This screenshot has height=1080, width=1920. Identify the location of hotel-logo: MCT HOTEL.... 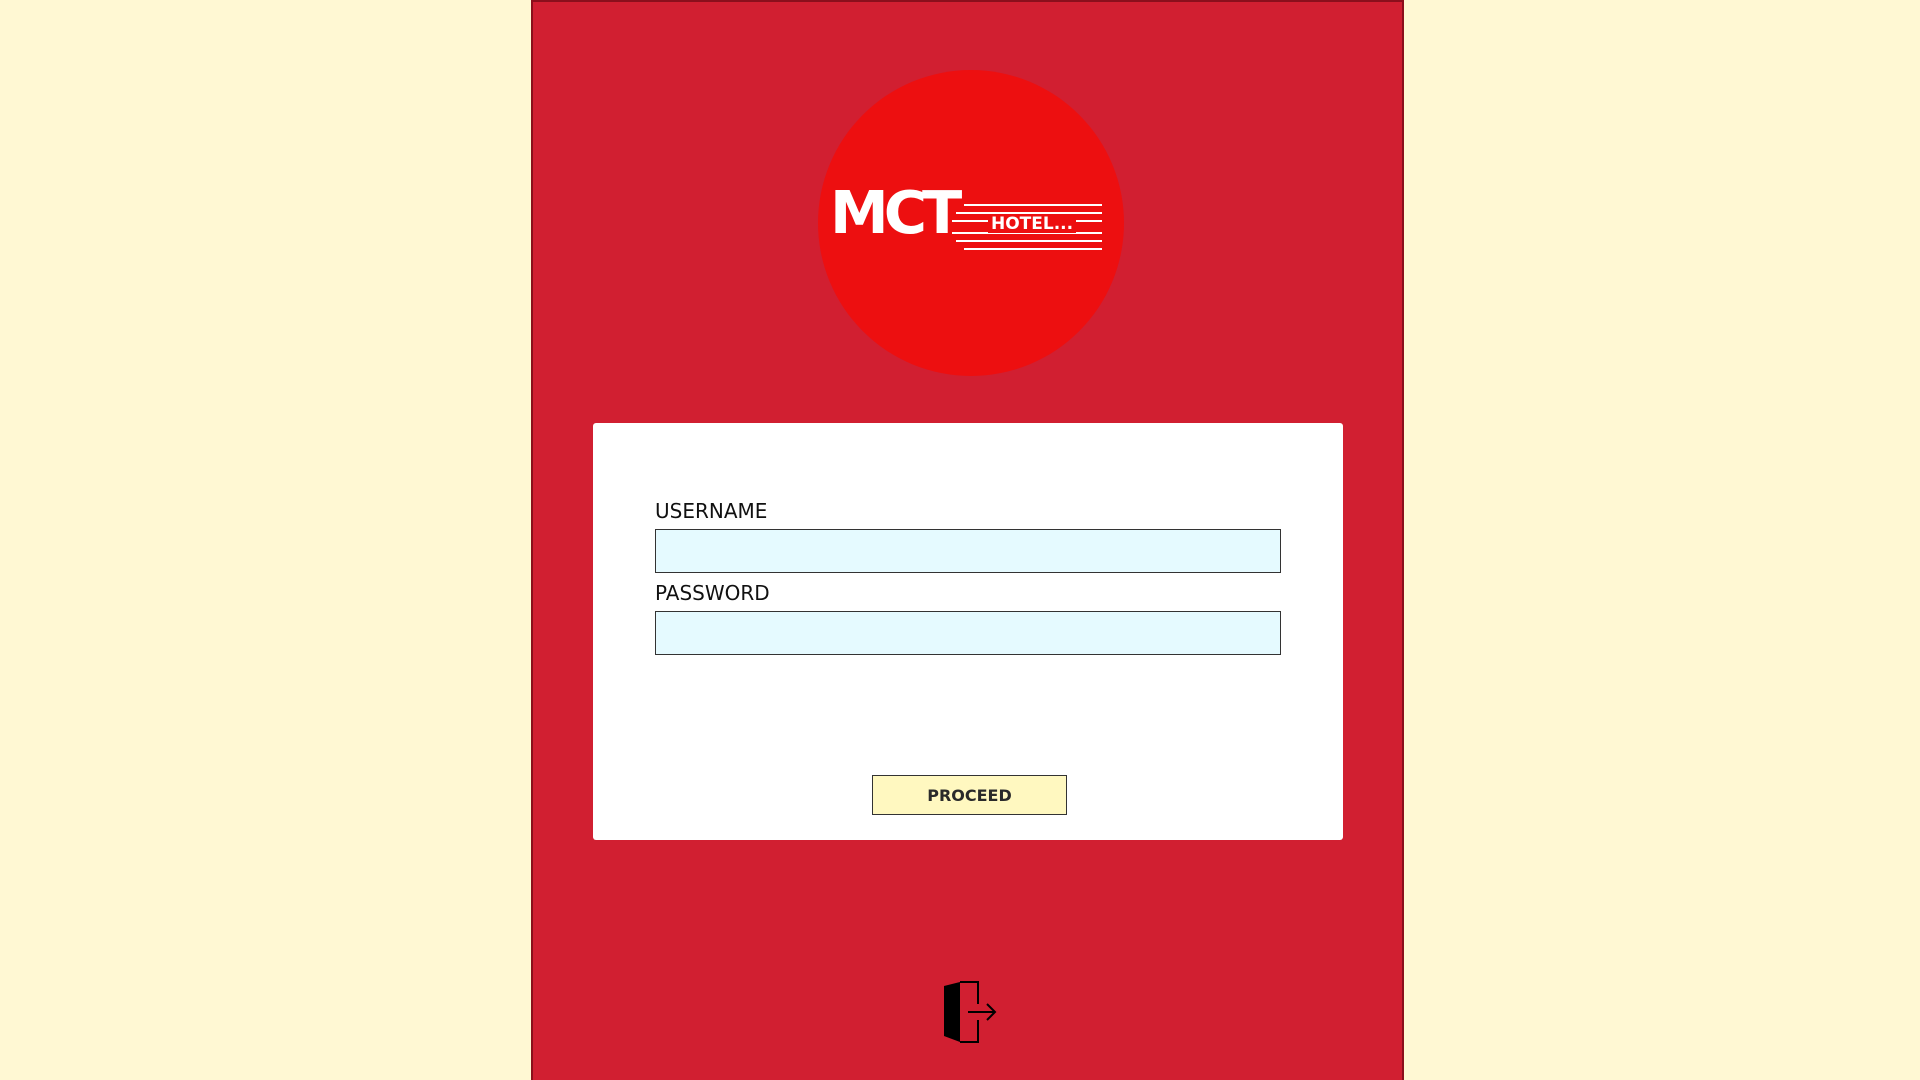
(971, 223).